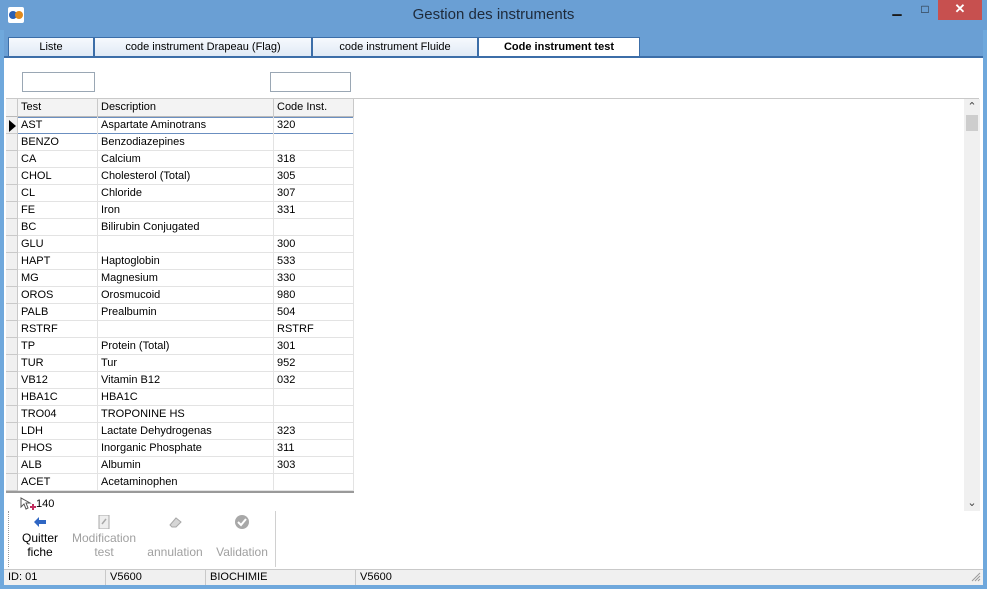  I want to click on cell-description: TROPONINE HS, so click(186, 414).